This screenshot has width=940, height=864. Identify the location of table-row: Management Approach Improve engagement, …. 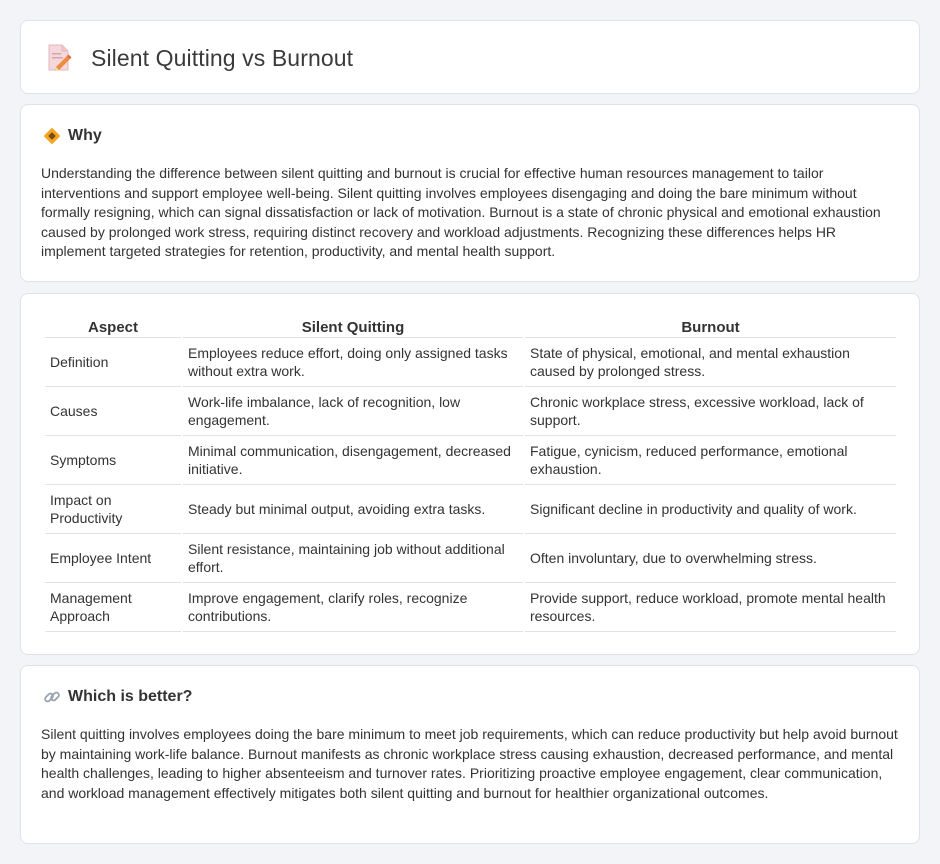
(470, 607).